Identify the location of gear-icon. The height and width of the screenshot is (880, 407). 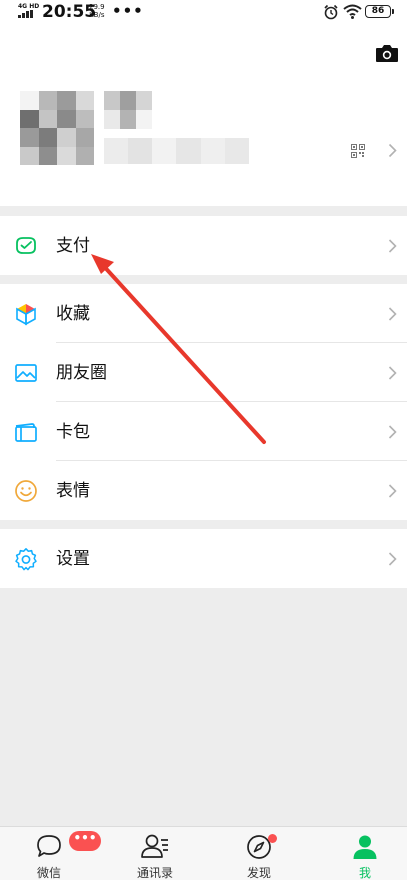
(26, 558).